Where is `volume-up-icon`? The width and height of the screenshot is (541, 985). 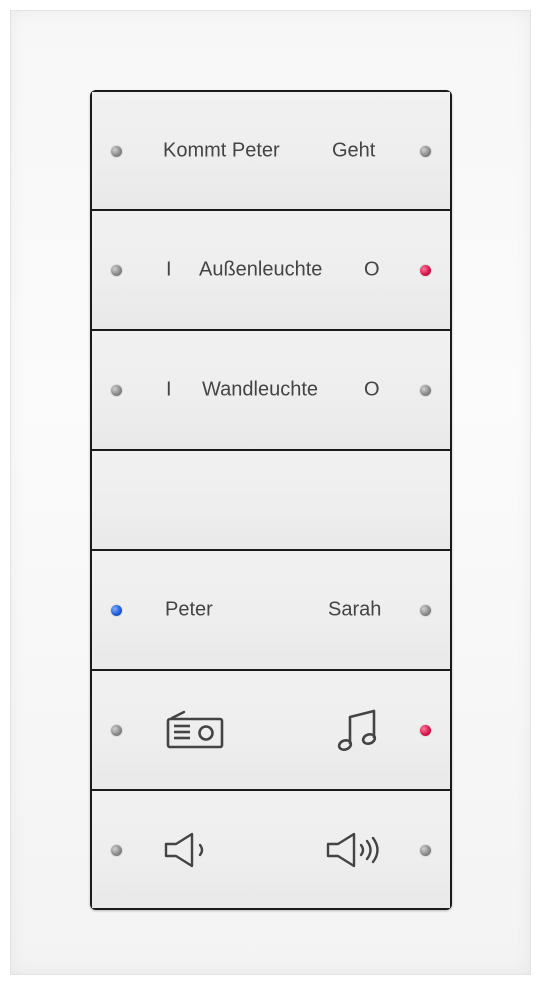 volume-up-icon is located at coordinates (356, 850).